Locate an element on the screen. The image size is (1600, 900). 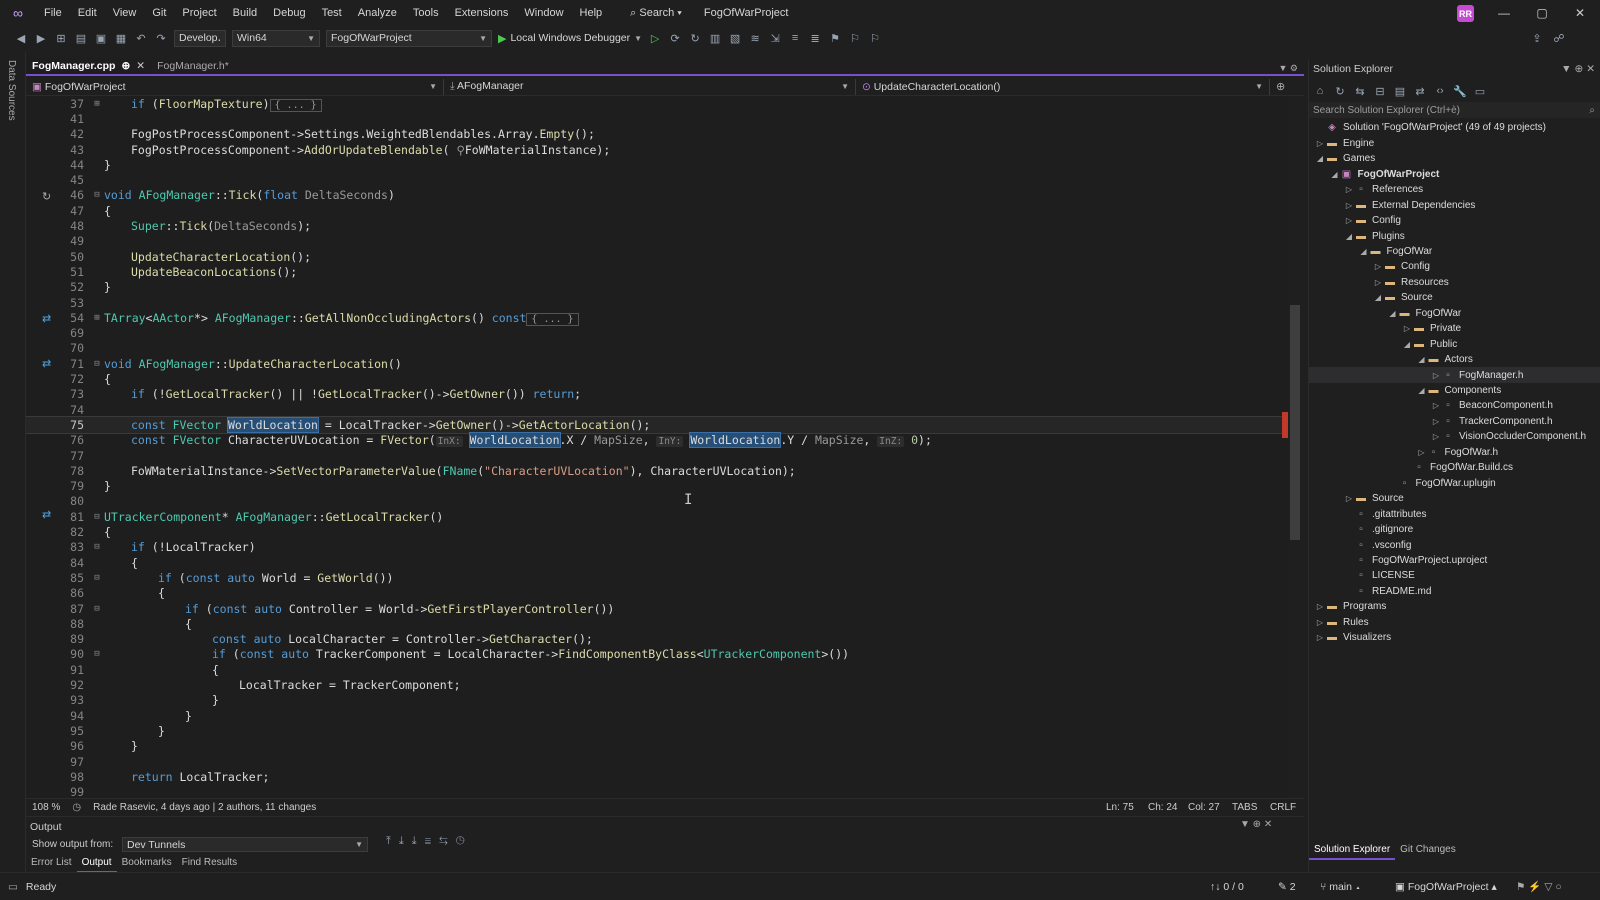
branch-selector: ⑂ main ▴ is located at coordinates (1340, 887).